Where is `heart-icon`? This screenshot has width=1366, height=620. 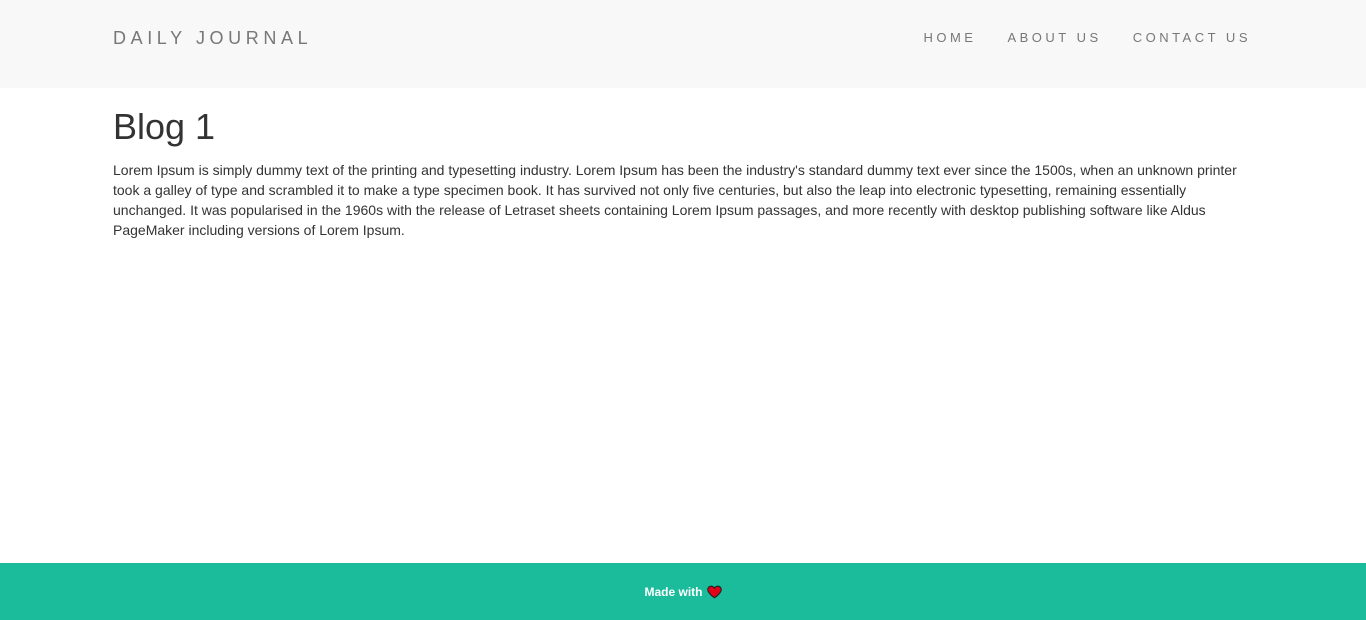 heart-icon is located at coordinates (714, 592).